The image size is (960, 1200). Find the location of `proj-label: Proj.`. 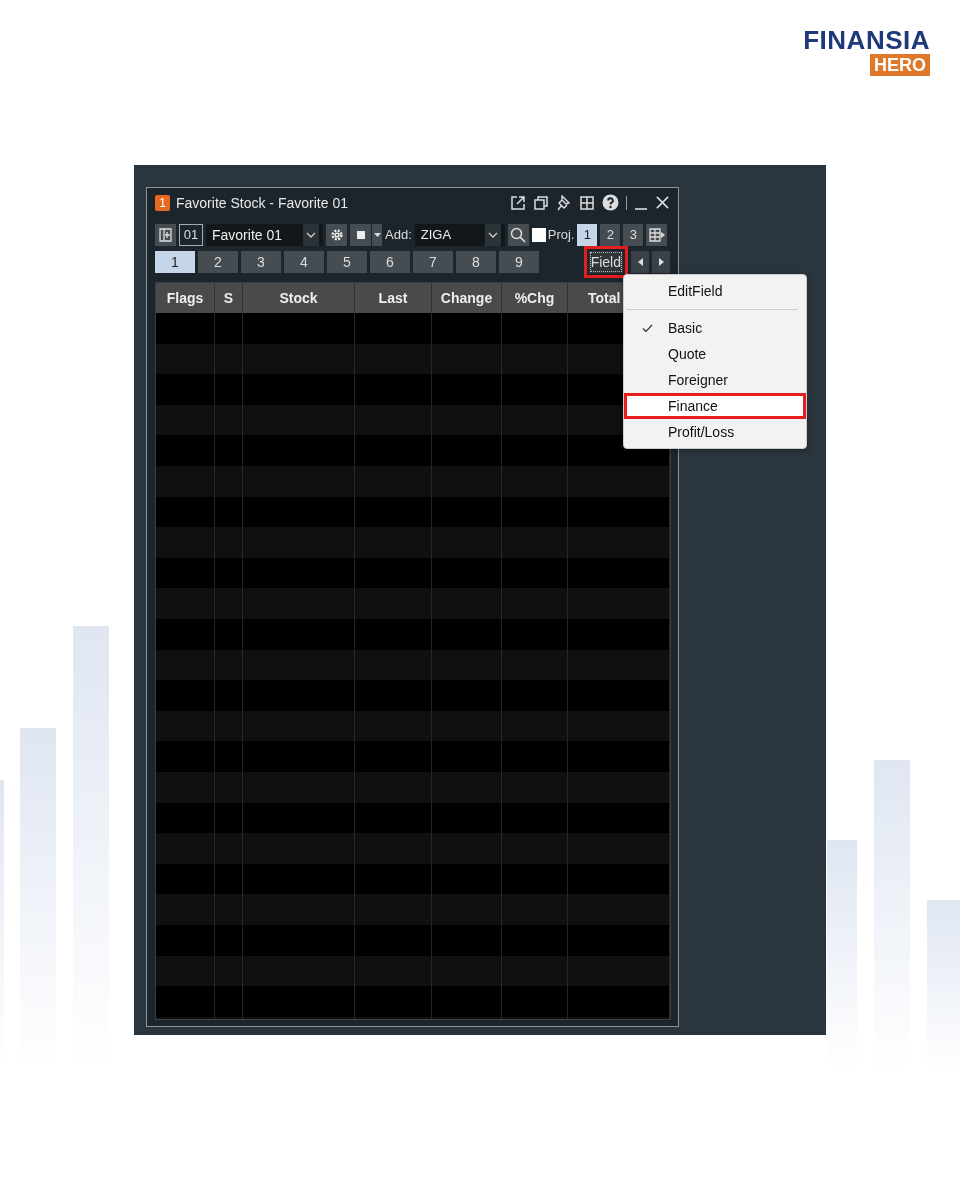

proj-label: Proj. is located at coordinates (561, 234).